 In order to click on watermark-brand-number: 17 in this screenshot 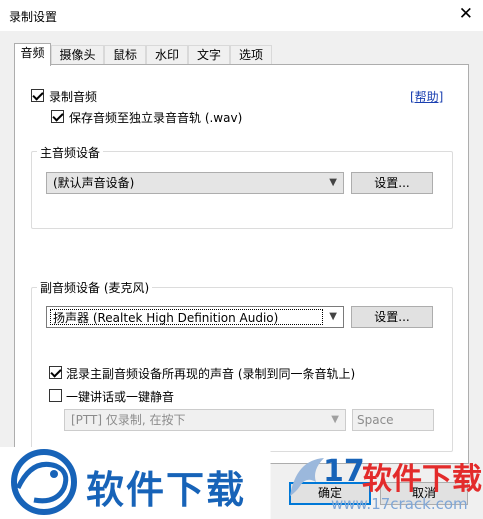, I will do `click(344, 471)`.